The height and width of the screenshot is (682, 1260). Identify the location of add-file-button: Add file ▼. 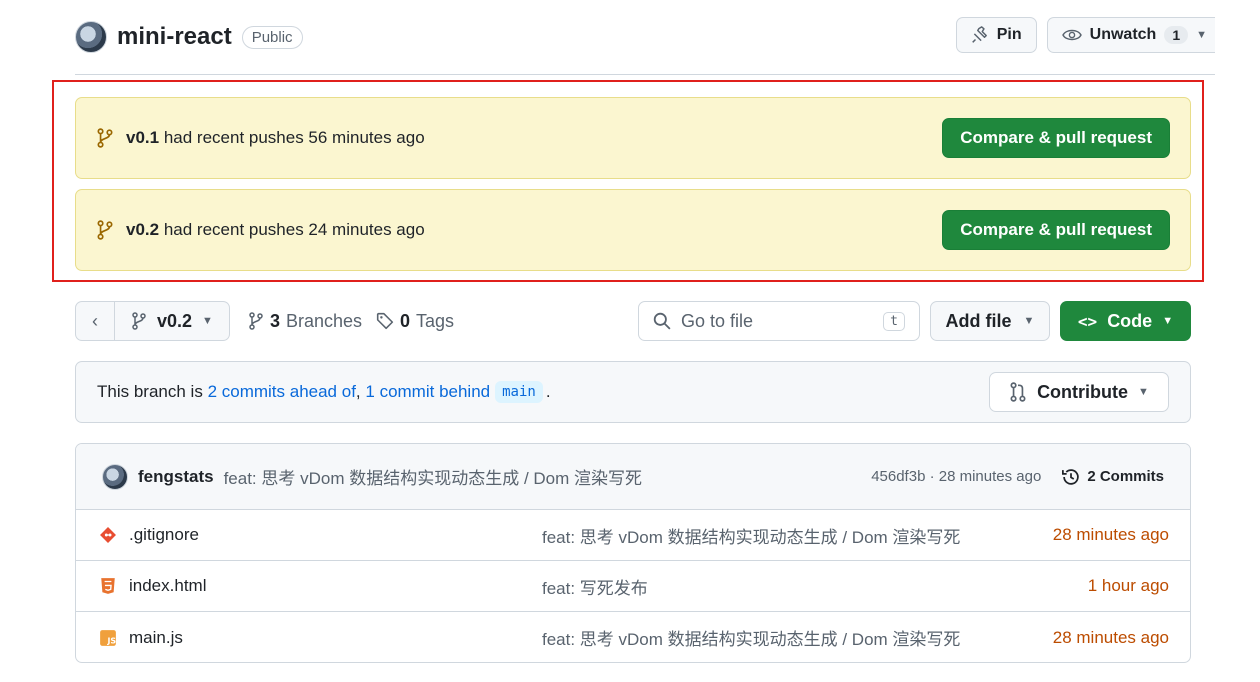
(990, 321).